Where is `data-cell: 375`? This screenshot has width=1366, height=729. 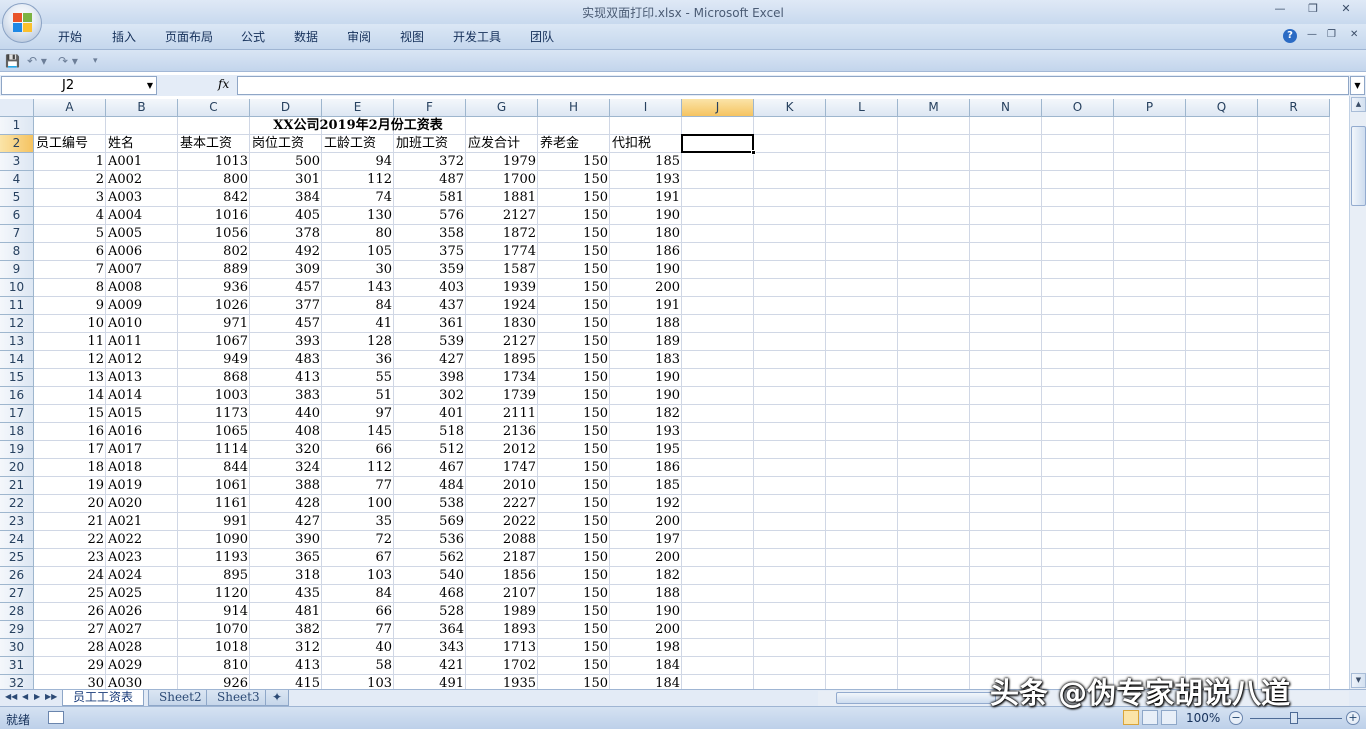 data-cell: 375 is located at coordinates (430, 252).